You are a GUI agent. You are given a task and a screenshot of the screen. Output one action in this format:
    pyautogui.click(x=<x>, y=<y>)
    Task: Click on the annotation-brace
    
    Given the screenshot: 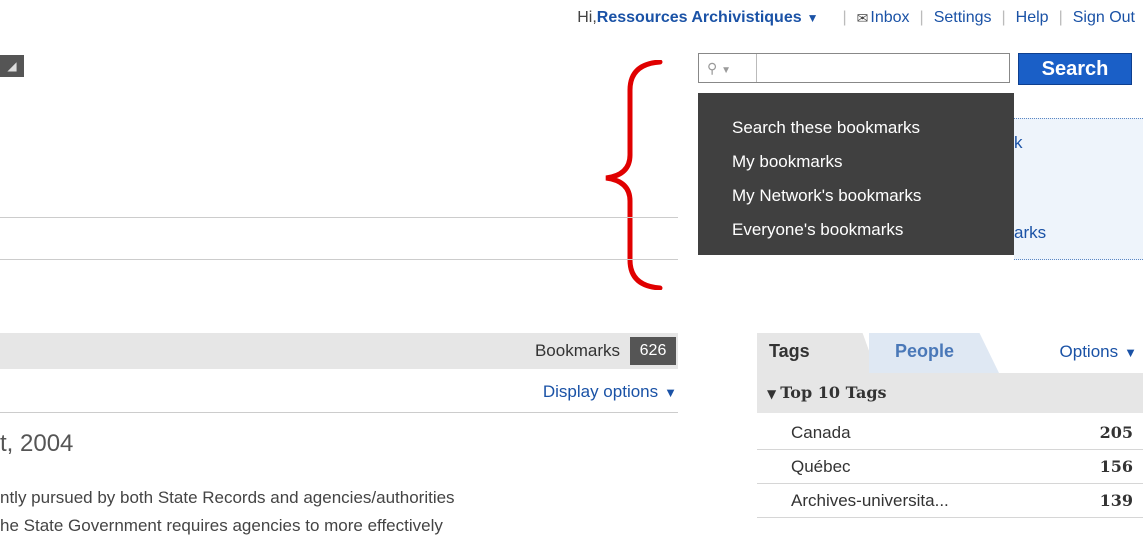 What is the action you would take?
    pyautogui.click(x=634, y=175)
    